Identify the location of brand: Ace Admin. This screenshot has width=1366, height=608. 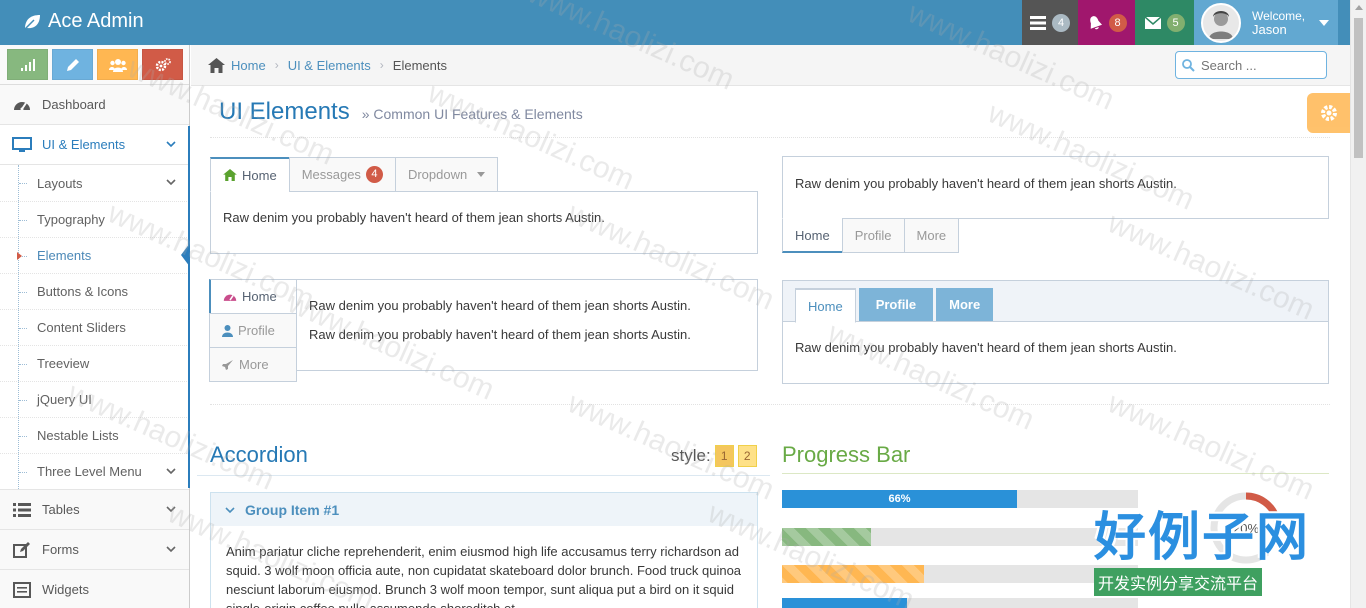
(83, 21).